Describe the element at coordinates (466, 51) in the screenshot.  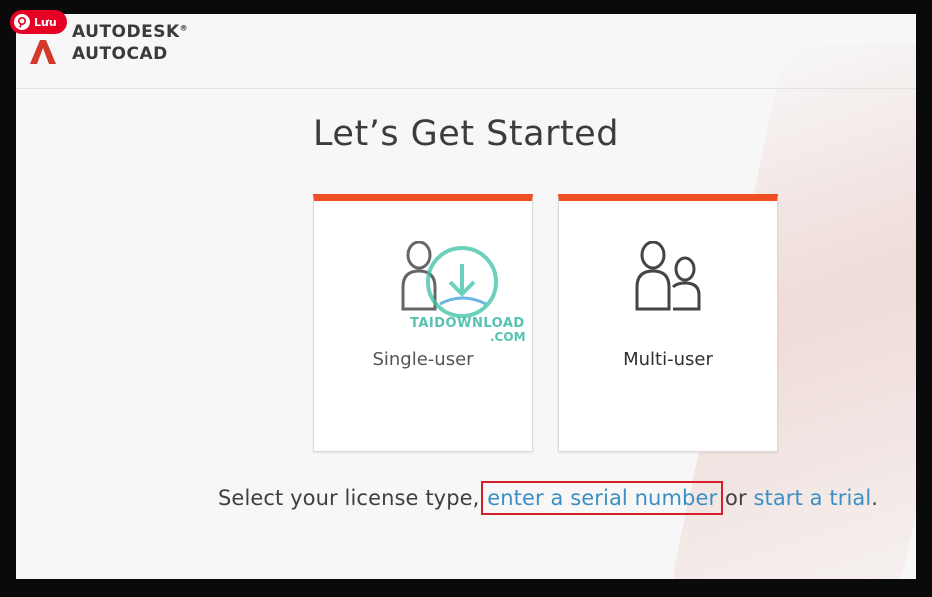
I see `header: AUTODESK® AUTOCAD` at that location.